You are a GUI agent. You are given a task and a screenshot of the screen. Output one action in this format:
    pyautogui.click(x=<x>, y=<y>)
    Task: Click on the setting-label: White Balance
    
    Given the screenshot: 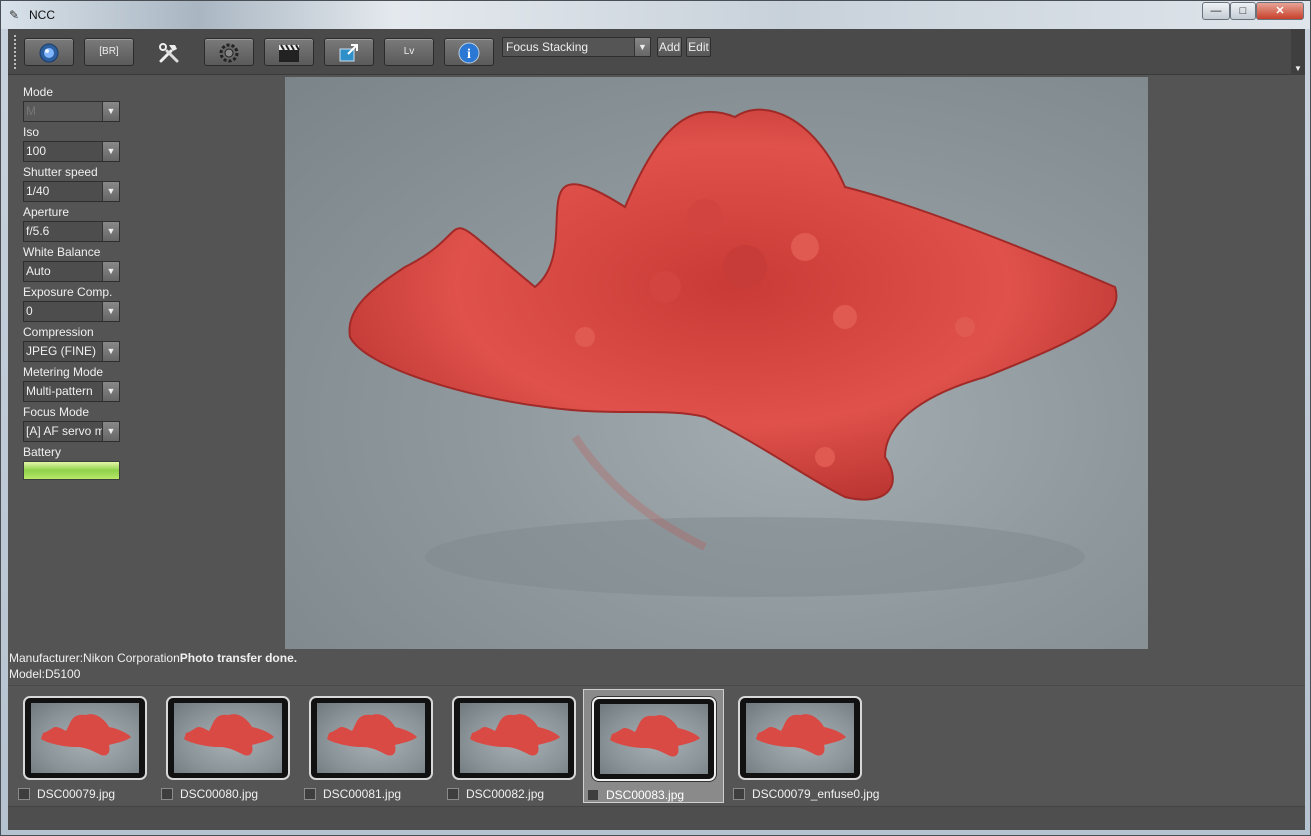 What is the action you would take?
    pyautogui.click(x=62, y=252)
    